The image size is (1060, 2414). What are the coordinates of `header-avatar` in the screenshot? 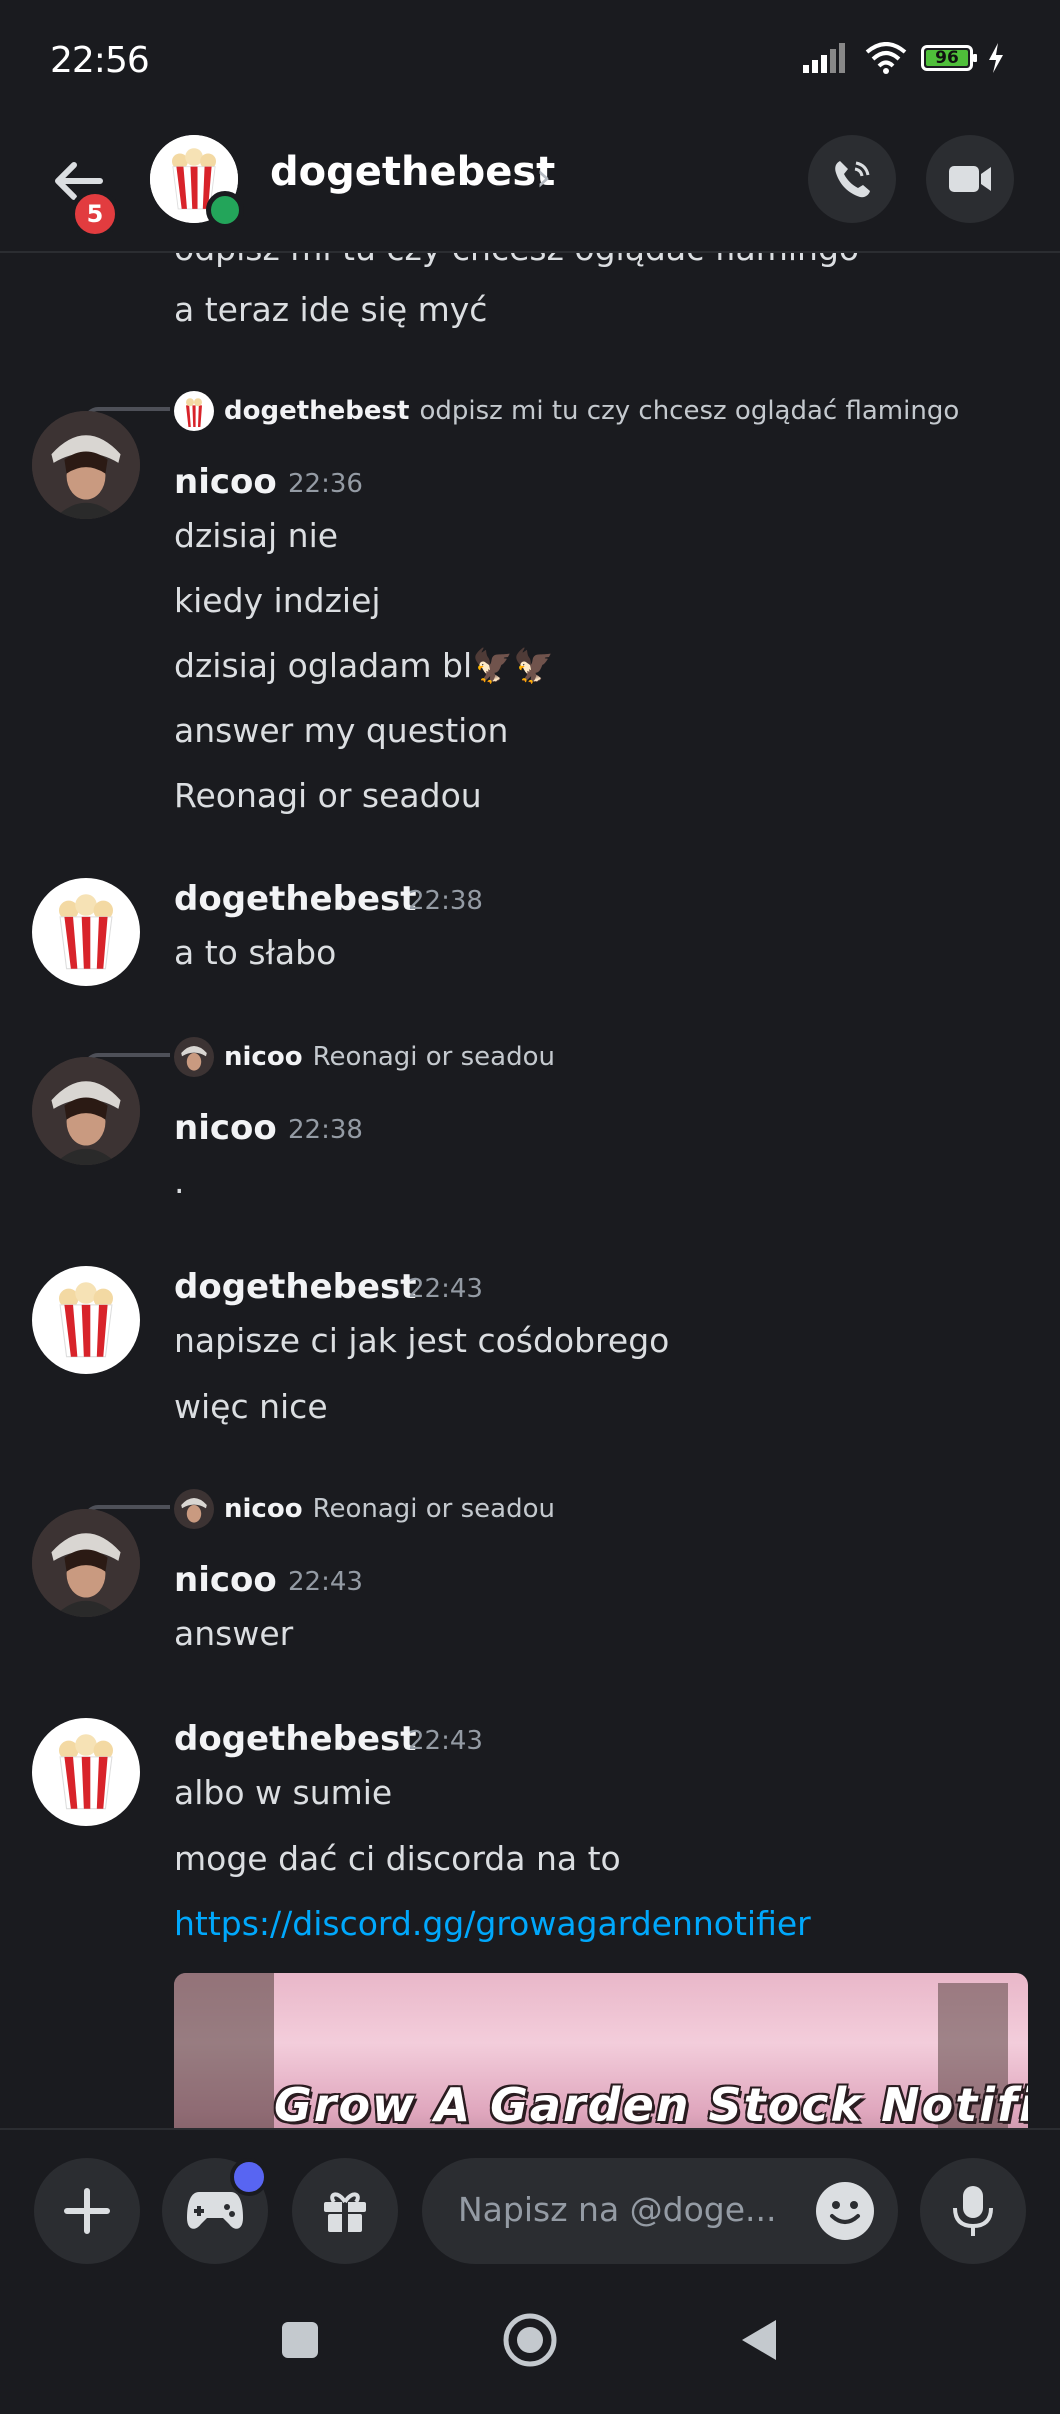 It's located at (197, 182).